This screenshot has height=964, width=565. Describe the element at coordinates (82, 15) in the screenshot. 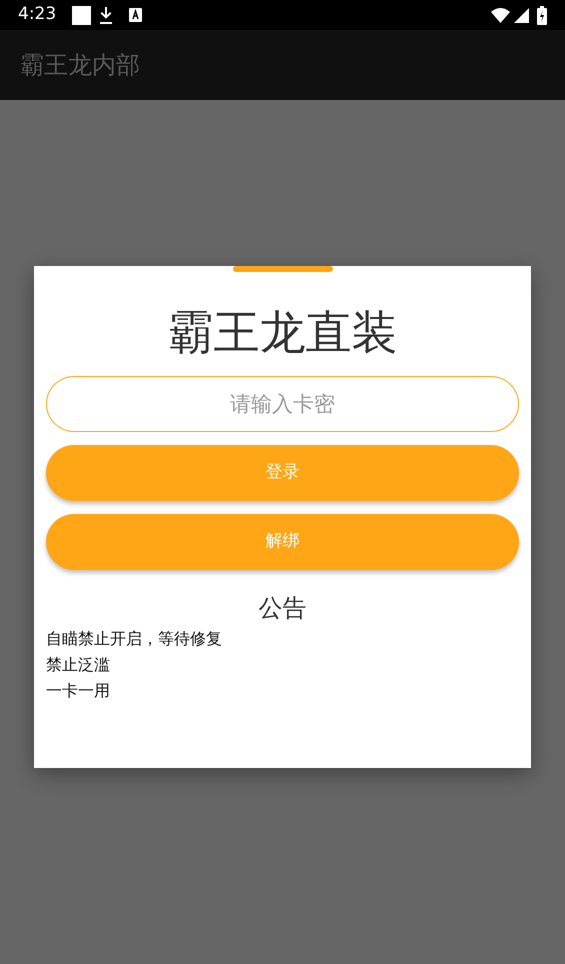

I see `notification-icon` at that location.